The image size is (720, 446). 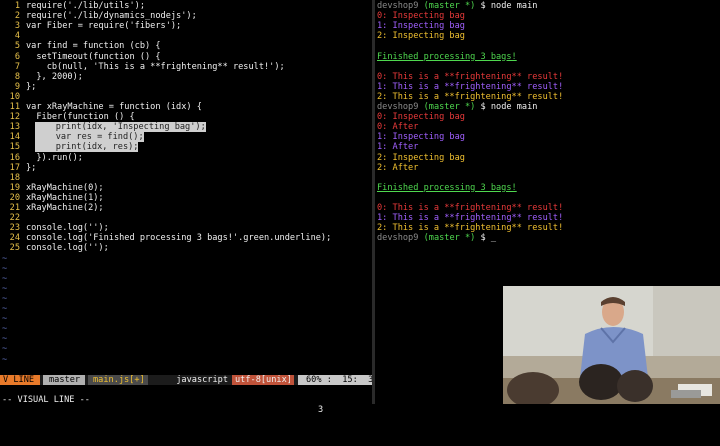 I want to click on code-line: print(idx, res);, so click(x=87, y=147).